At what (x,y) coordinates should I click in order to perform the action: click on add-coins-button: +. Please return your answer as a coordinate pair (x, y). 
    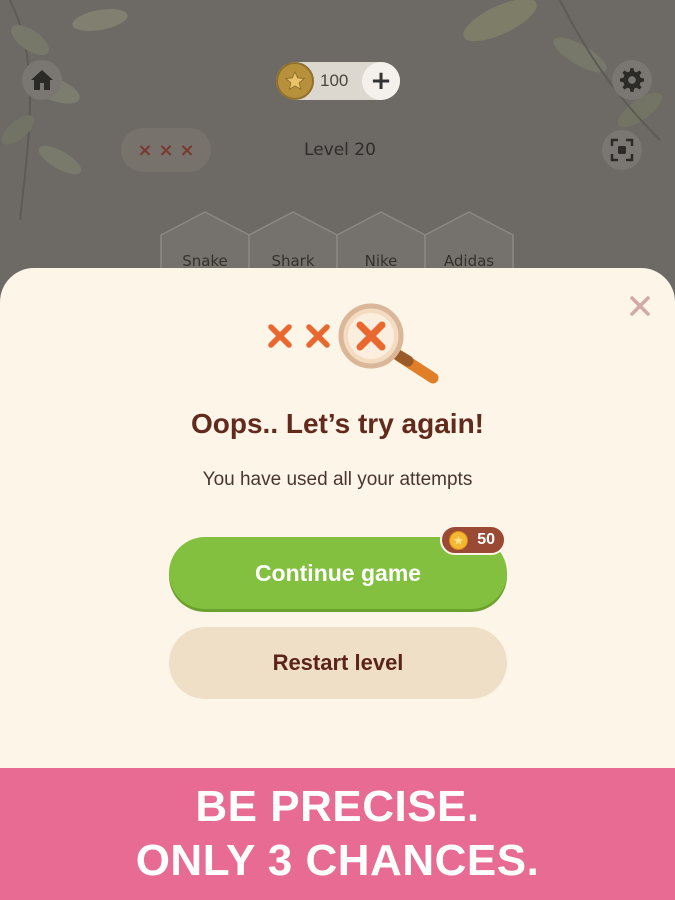
    Looking at the image, I should click on (381, 81).